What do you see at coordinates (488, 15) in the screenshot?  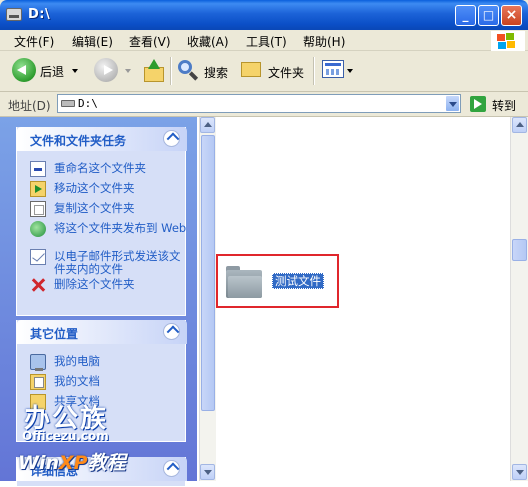 I see `maximize-button: □` at bounding box center [488, 15].